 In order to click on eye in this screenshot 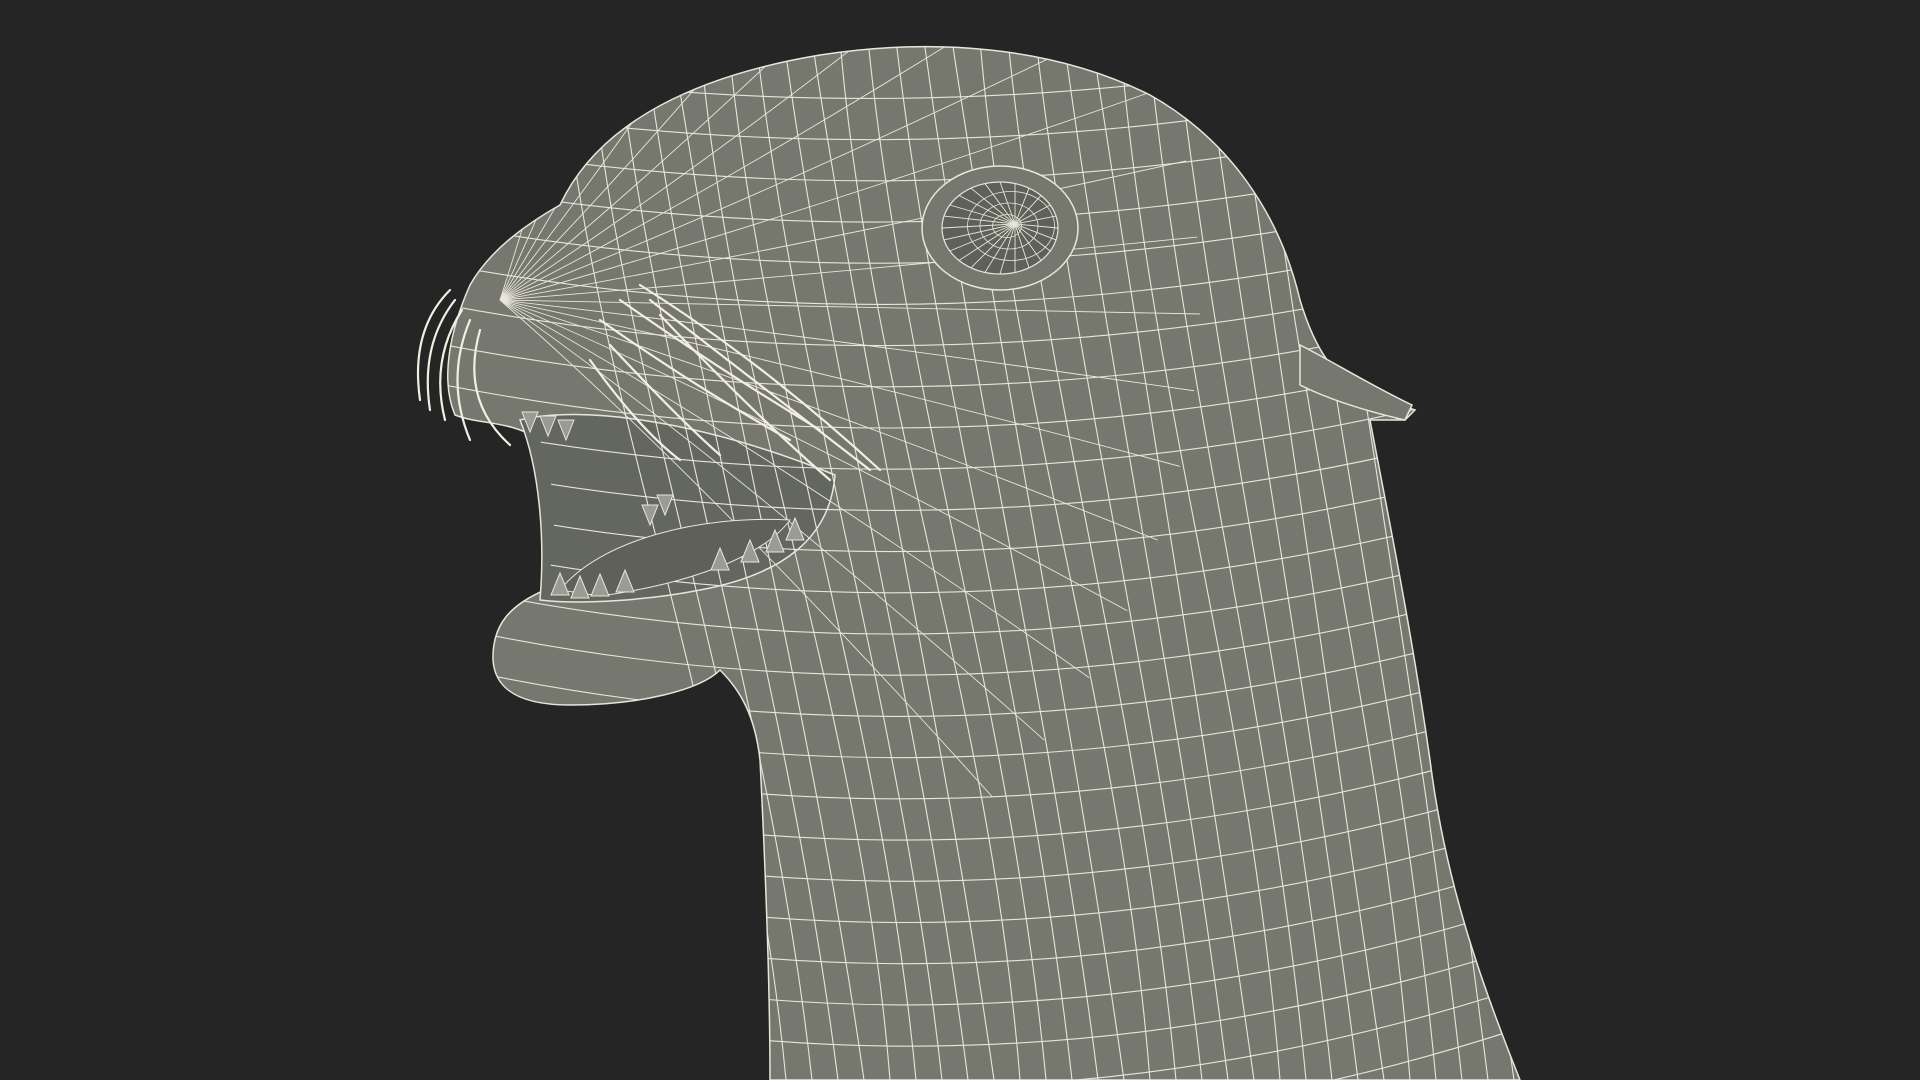, I will do `click(1000, 228)`.